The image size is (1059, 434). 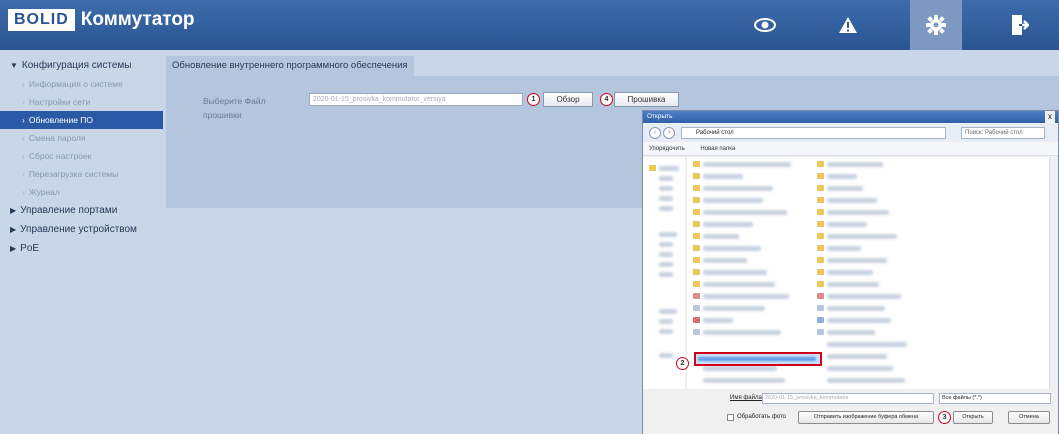 What do you see at coordinates (866, 417) in the screenshot?
I see `clipboard-button: Отправить изображение буфера обмена` at bounding box center [866, 417].